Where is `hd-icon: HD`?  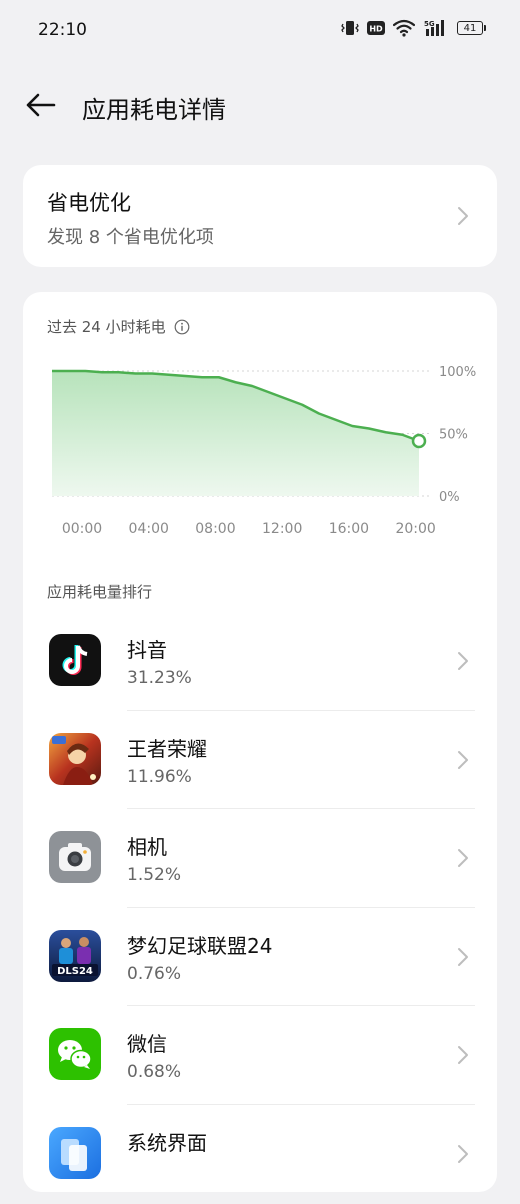 hd-icon: HD is located at coordinates (376, 28).